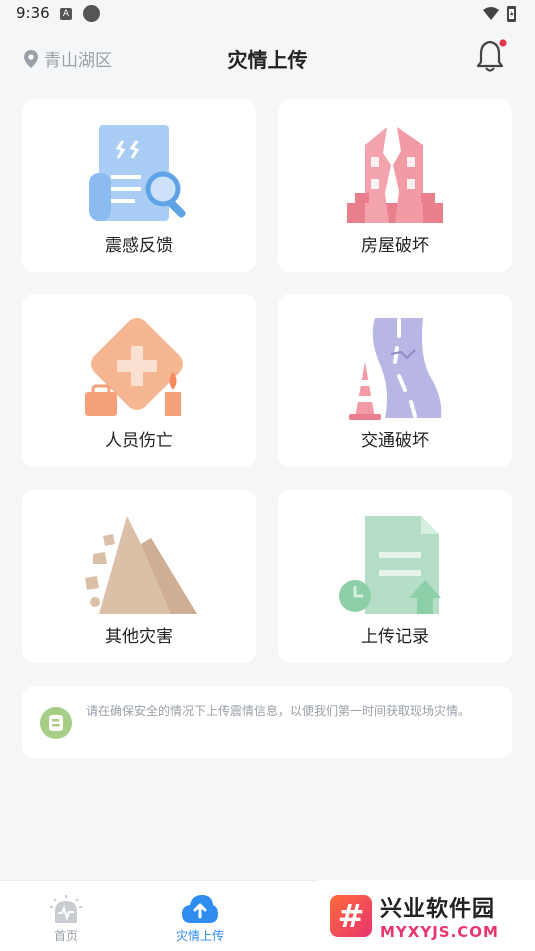 The image size is (535, 951). I want to click on system-status-icons, so click(501, 16).